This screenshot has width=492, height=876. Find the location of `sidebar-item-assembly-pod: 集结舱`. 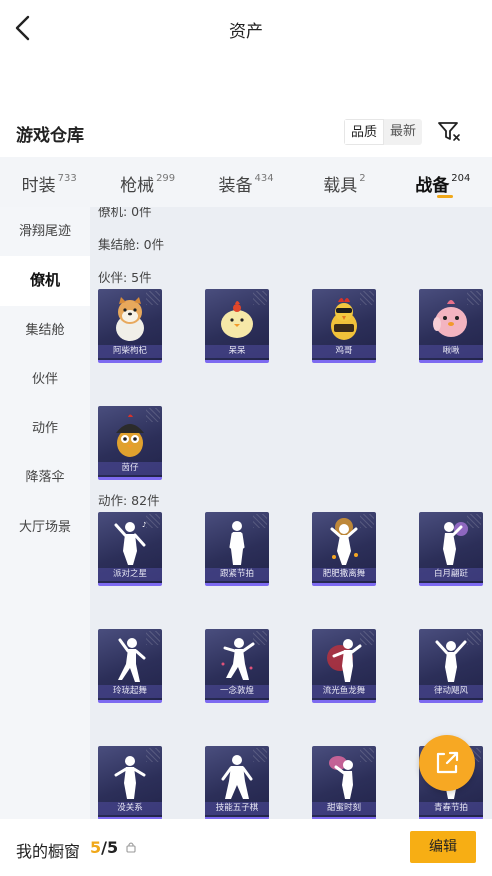

sidebar-item-assembly-pod: 集结舱 is located at coordinates (45, 330).